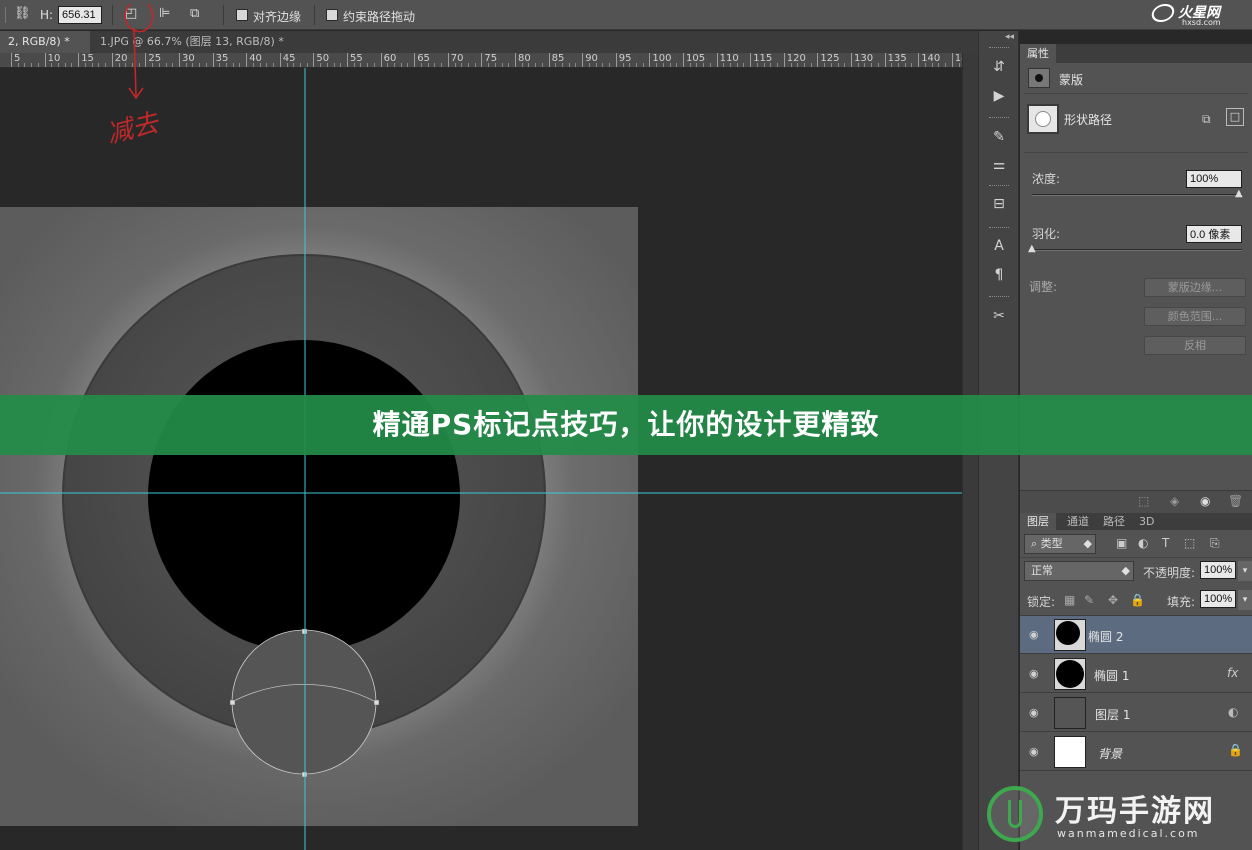  I want to click on feather-input, so click(1214, 234).